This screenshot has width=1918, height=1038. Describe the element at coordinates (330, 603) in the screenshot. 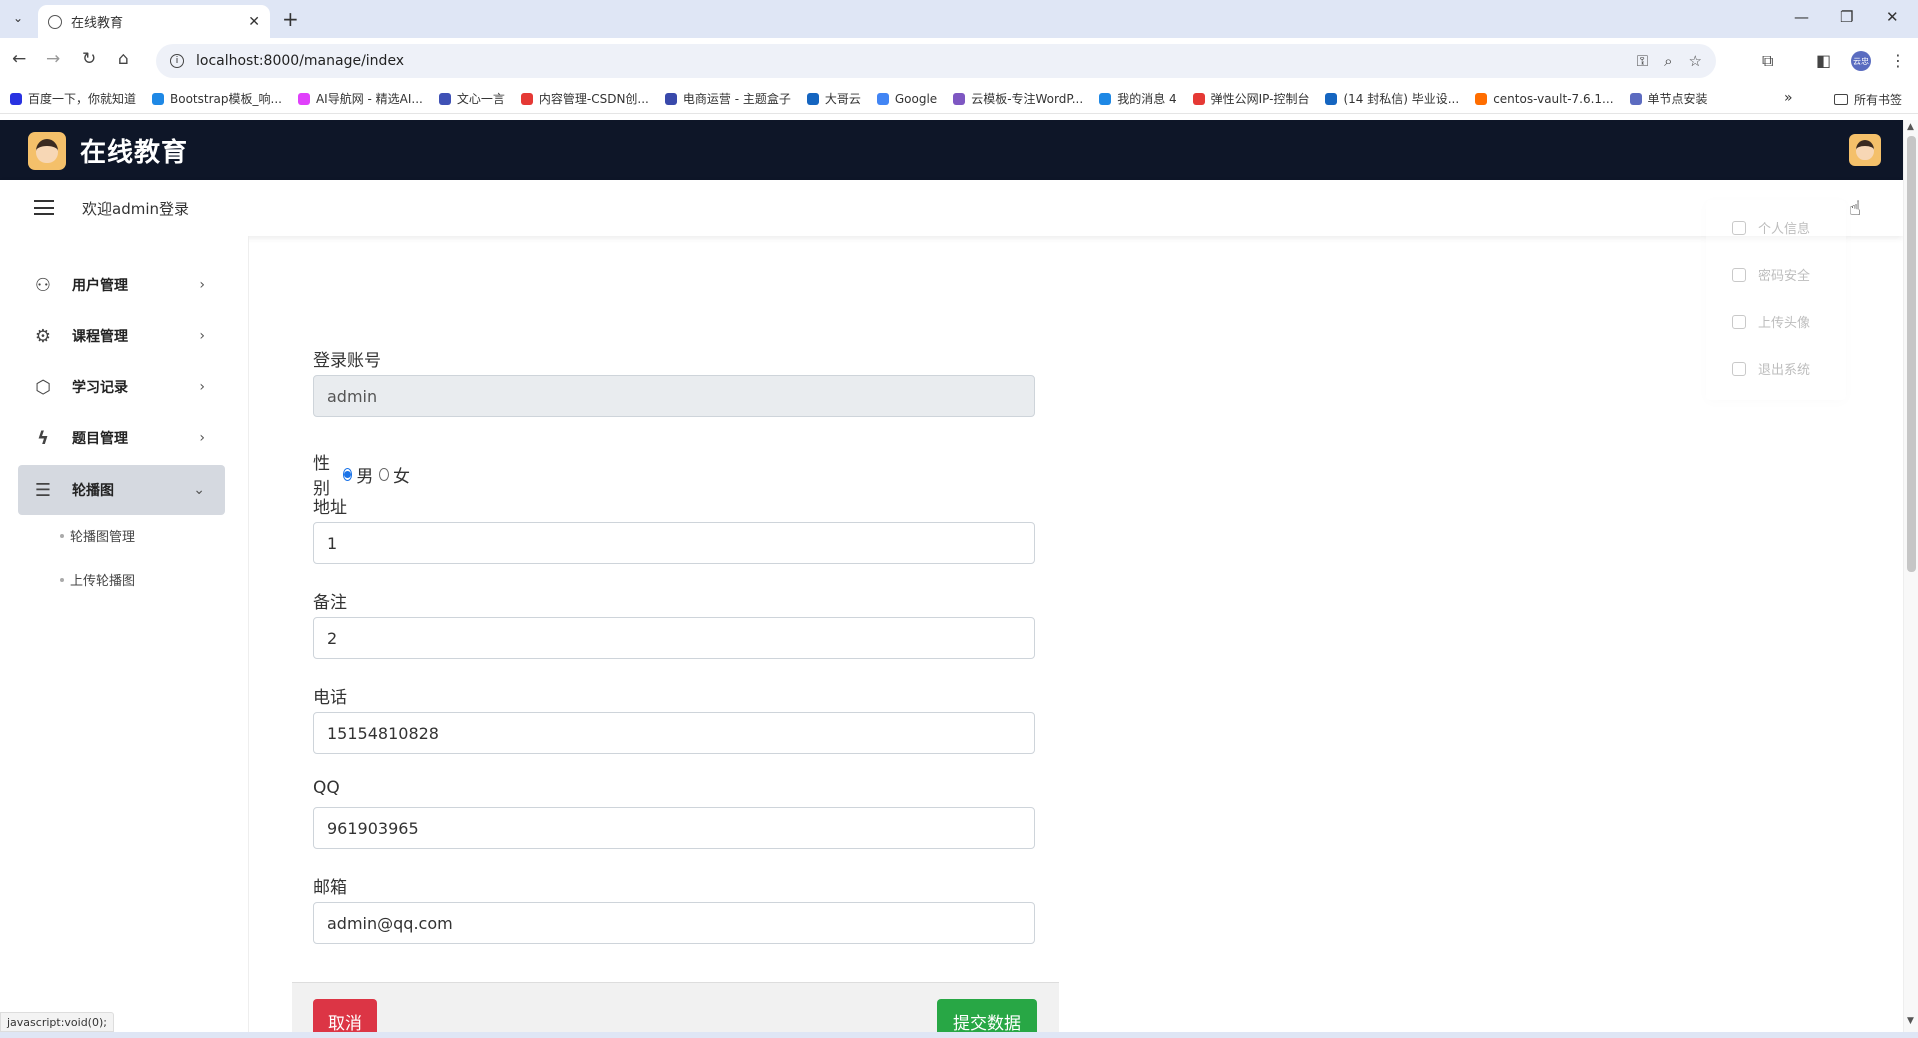

I see `remark-label: 备注` at that location.